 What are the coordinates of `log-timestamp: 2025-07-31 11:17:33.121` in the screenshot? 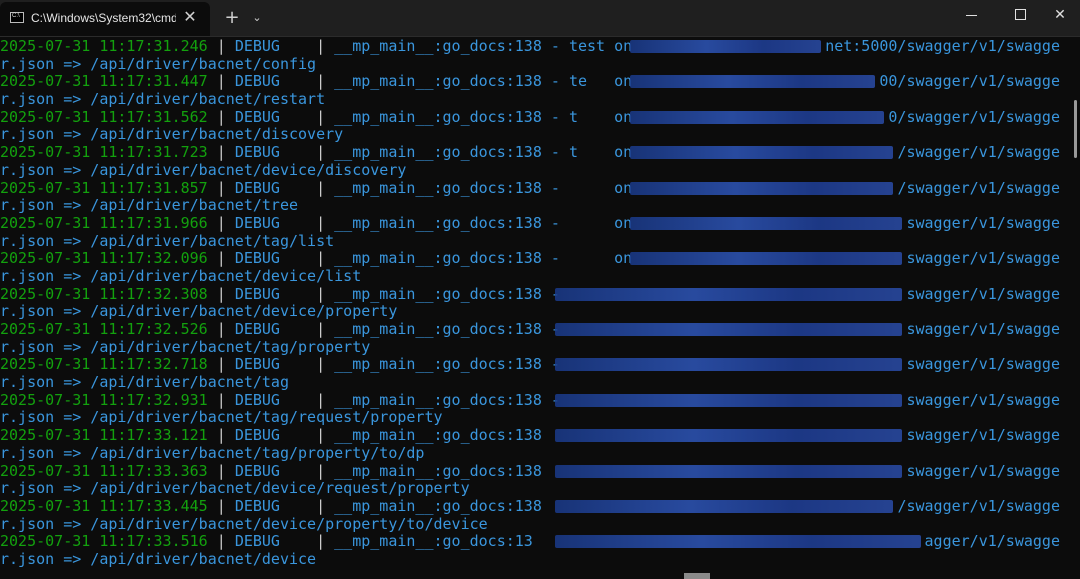 It's located at (104, 436).